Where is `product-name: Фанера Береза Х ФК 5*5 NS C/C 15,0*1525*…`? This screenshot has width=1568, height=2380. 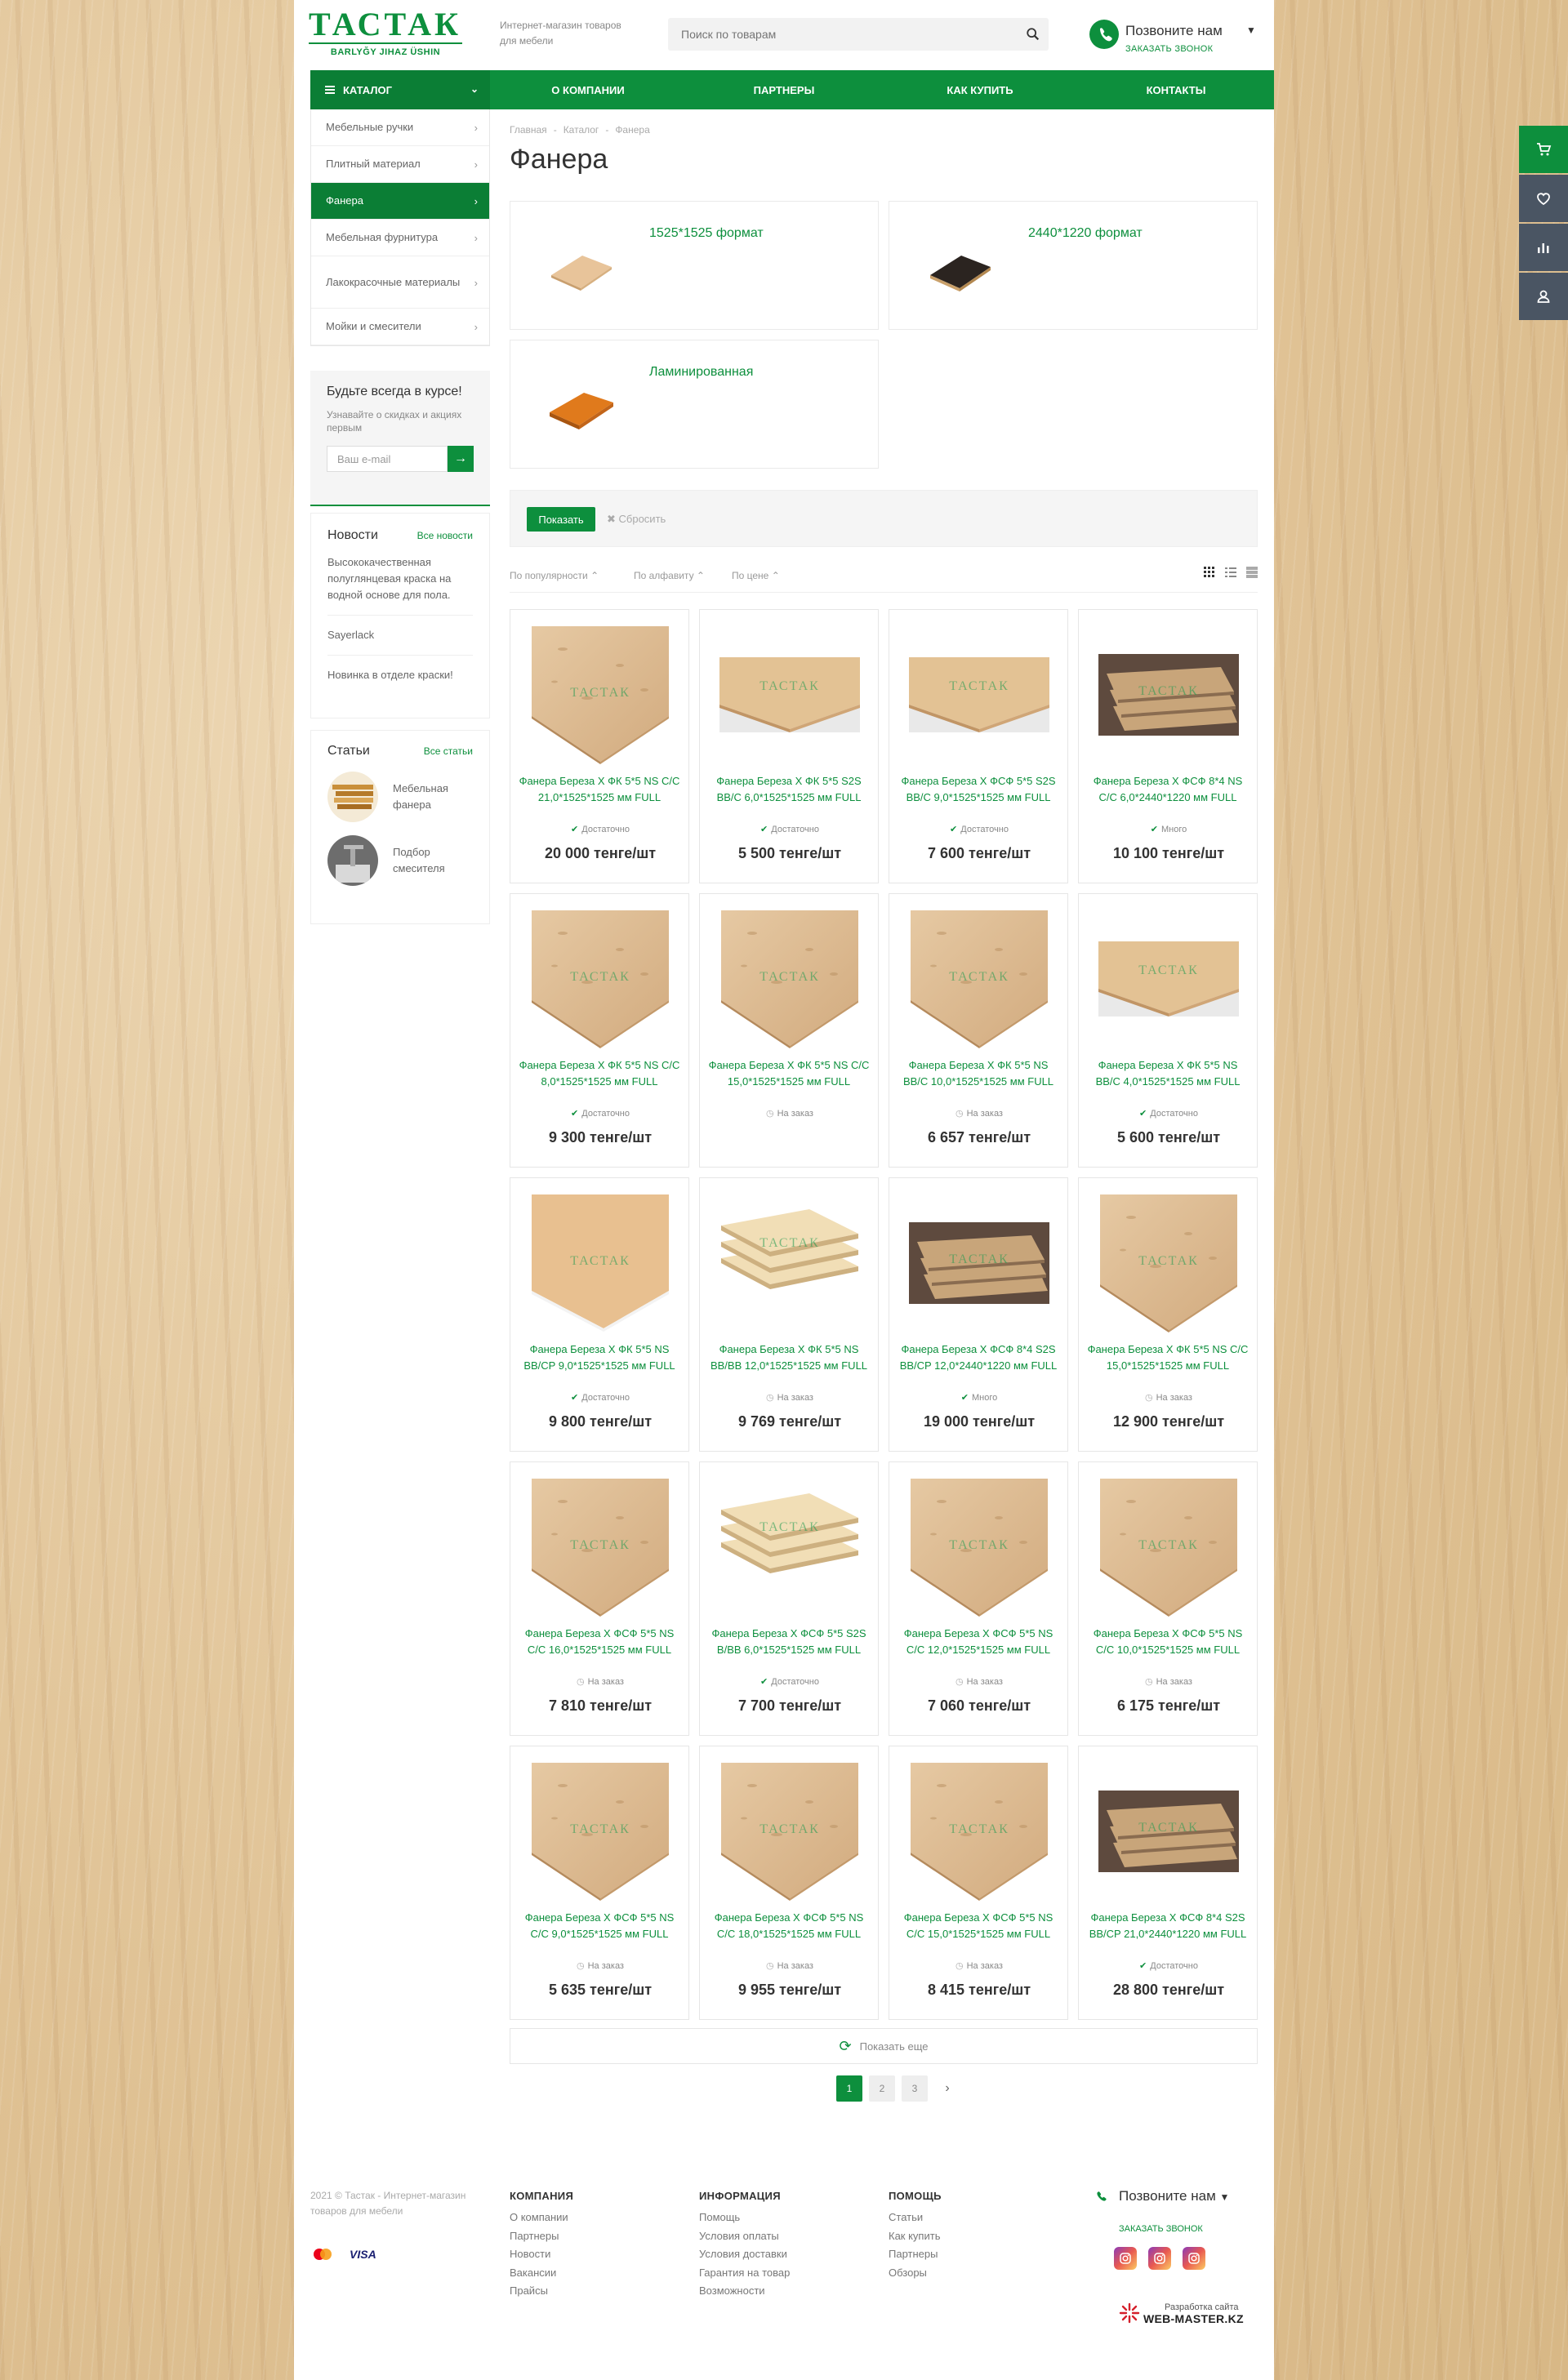 product-name: Фанера Береза Х ФК 5*5 NS C/C 15,0*1525*… is located at coordinates (1168, 1358).